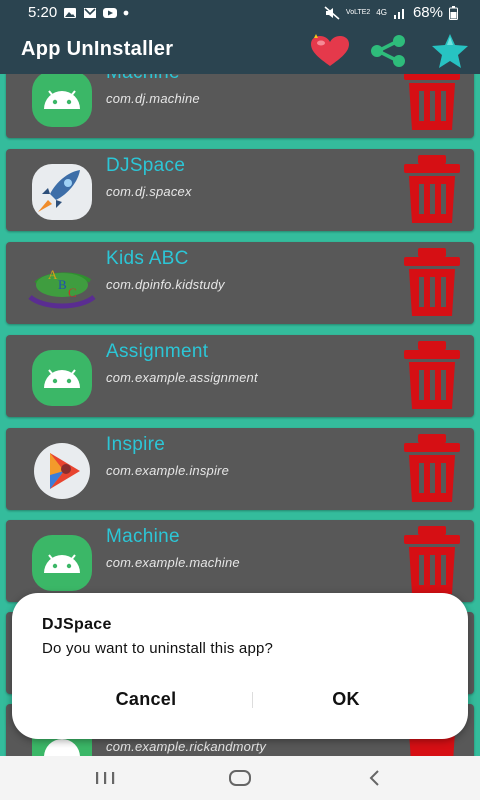  I want to click on app-card: Assignment com.example.assignment, so click(240, 376).